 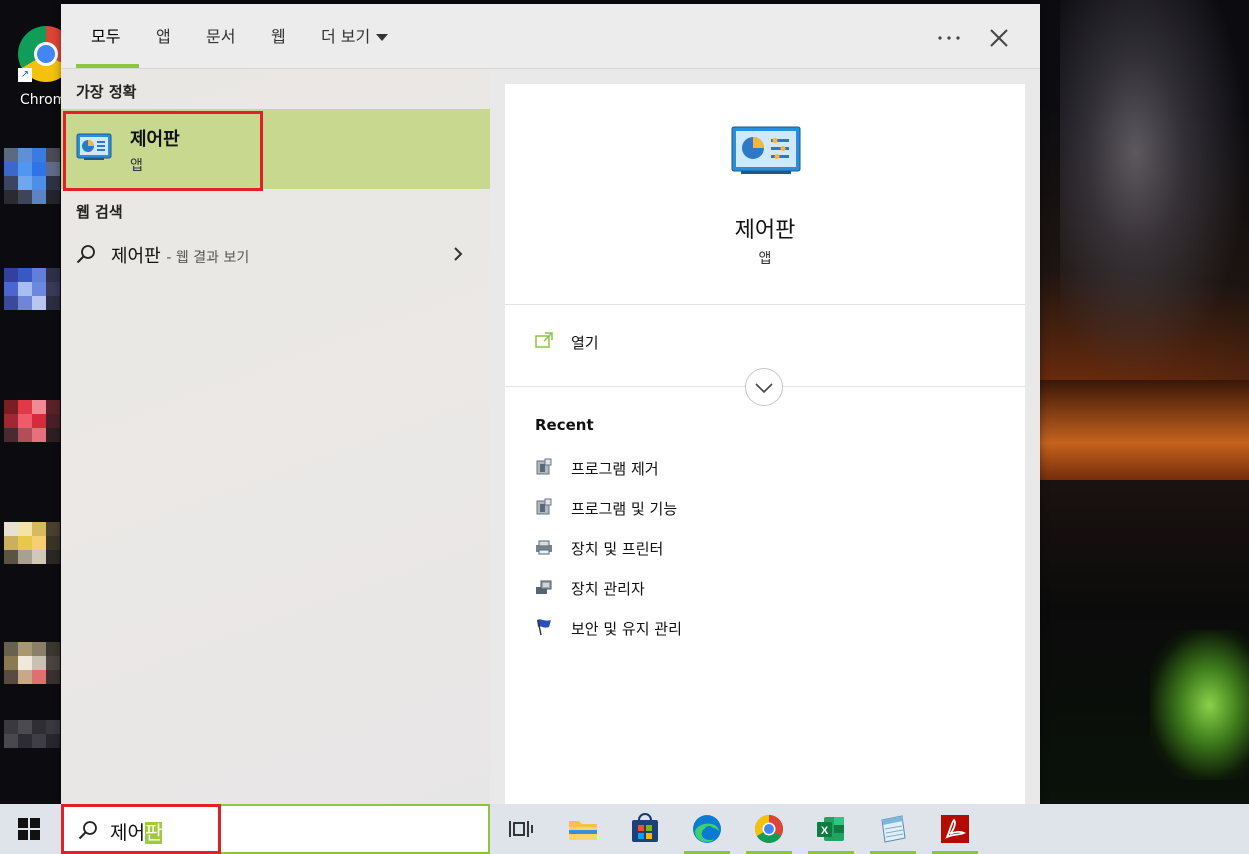 What do you see at coordinates (955, 829) in the screenshot?
I see `acrobat-icon` at bounding box center [955, 829].